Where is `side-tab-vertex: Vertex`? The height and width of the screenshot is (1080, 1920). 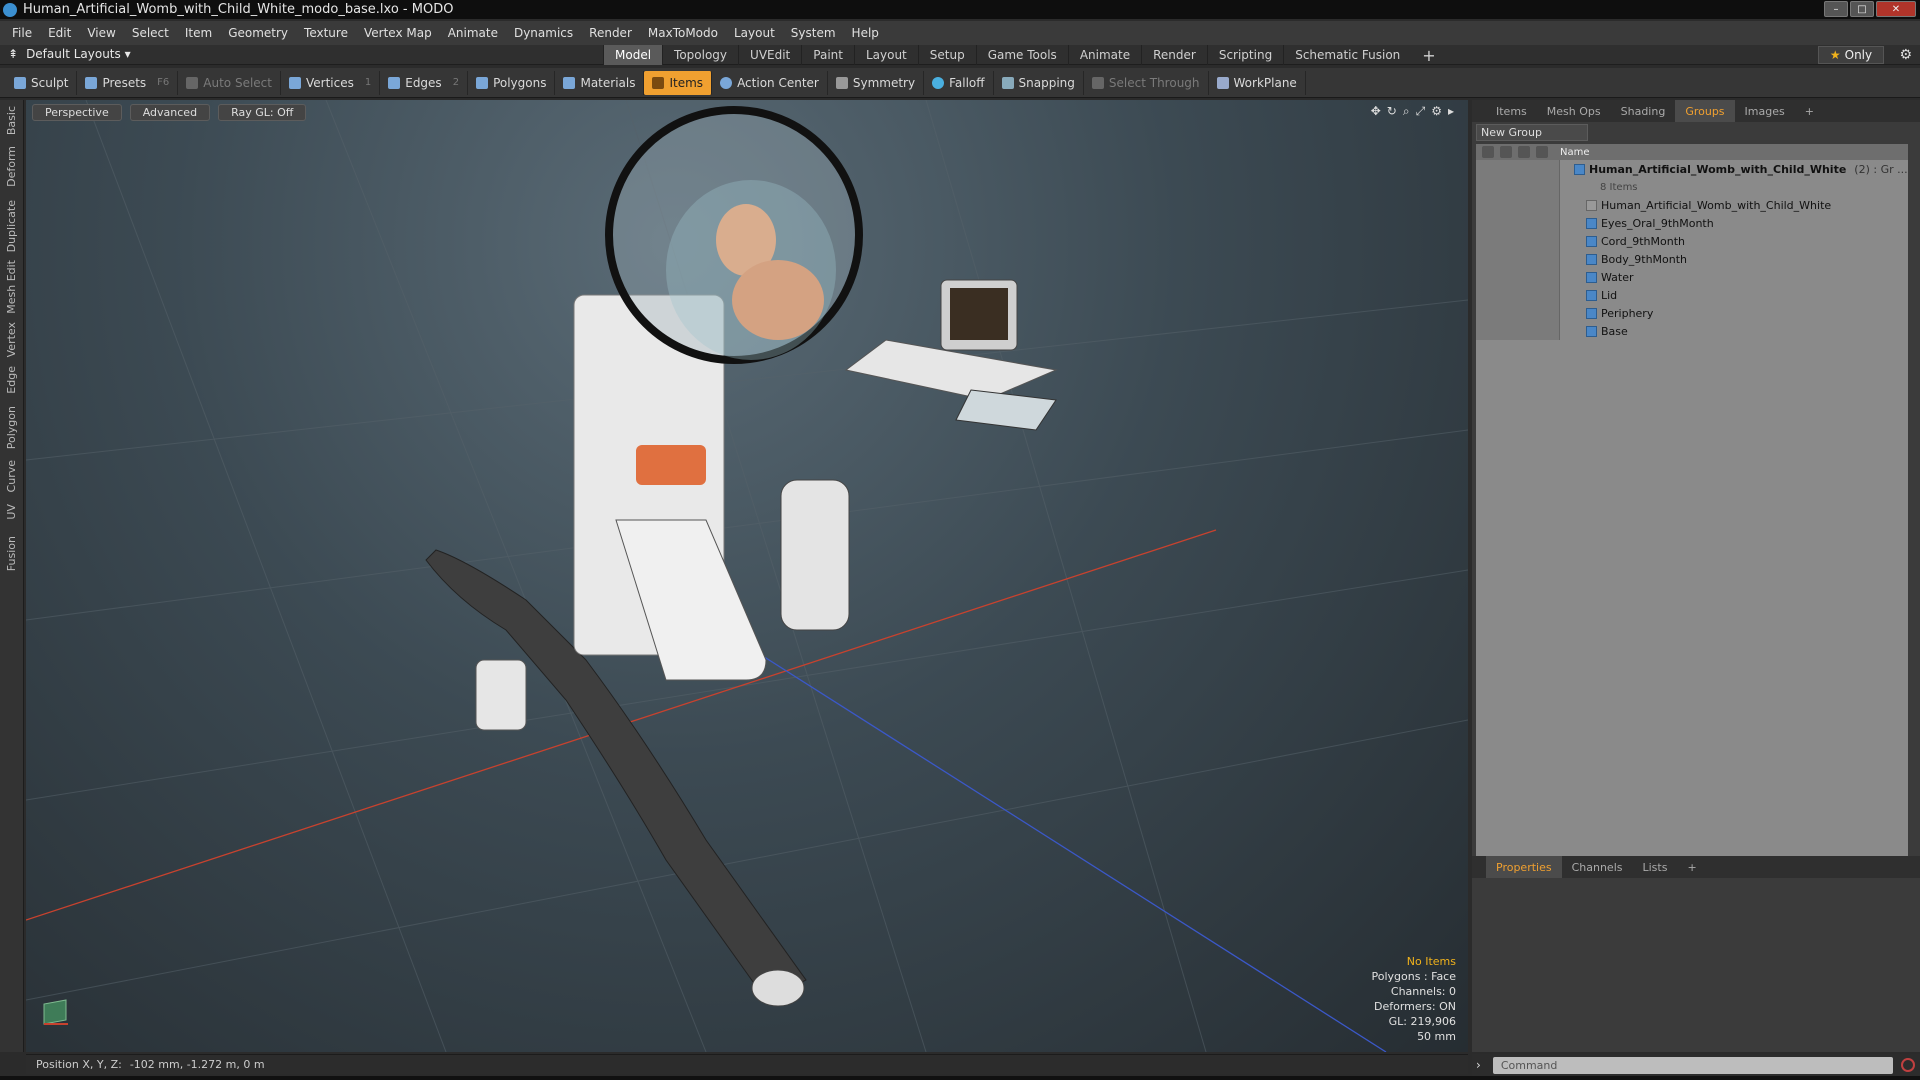
side-tab-vertex: Vertex is located at coordinates (11, 339).